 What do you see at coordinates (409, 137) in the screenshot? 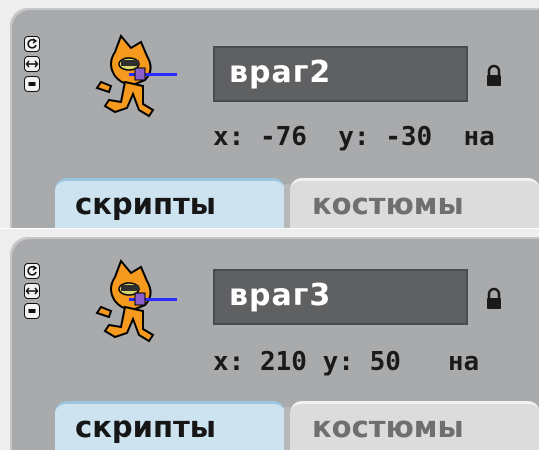
I see `y-value: -30` at bounding box center [409, 137].